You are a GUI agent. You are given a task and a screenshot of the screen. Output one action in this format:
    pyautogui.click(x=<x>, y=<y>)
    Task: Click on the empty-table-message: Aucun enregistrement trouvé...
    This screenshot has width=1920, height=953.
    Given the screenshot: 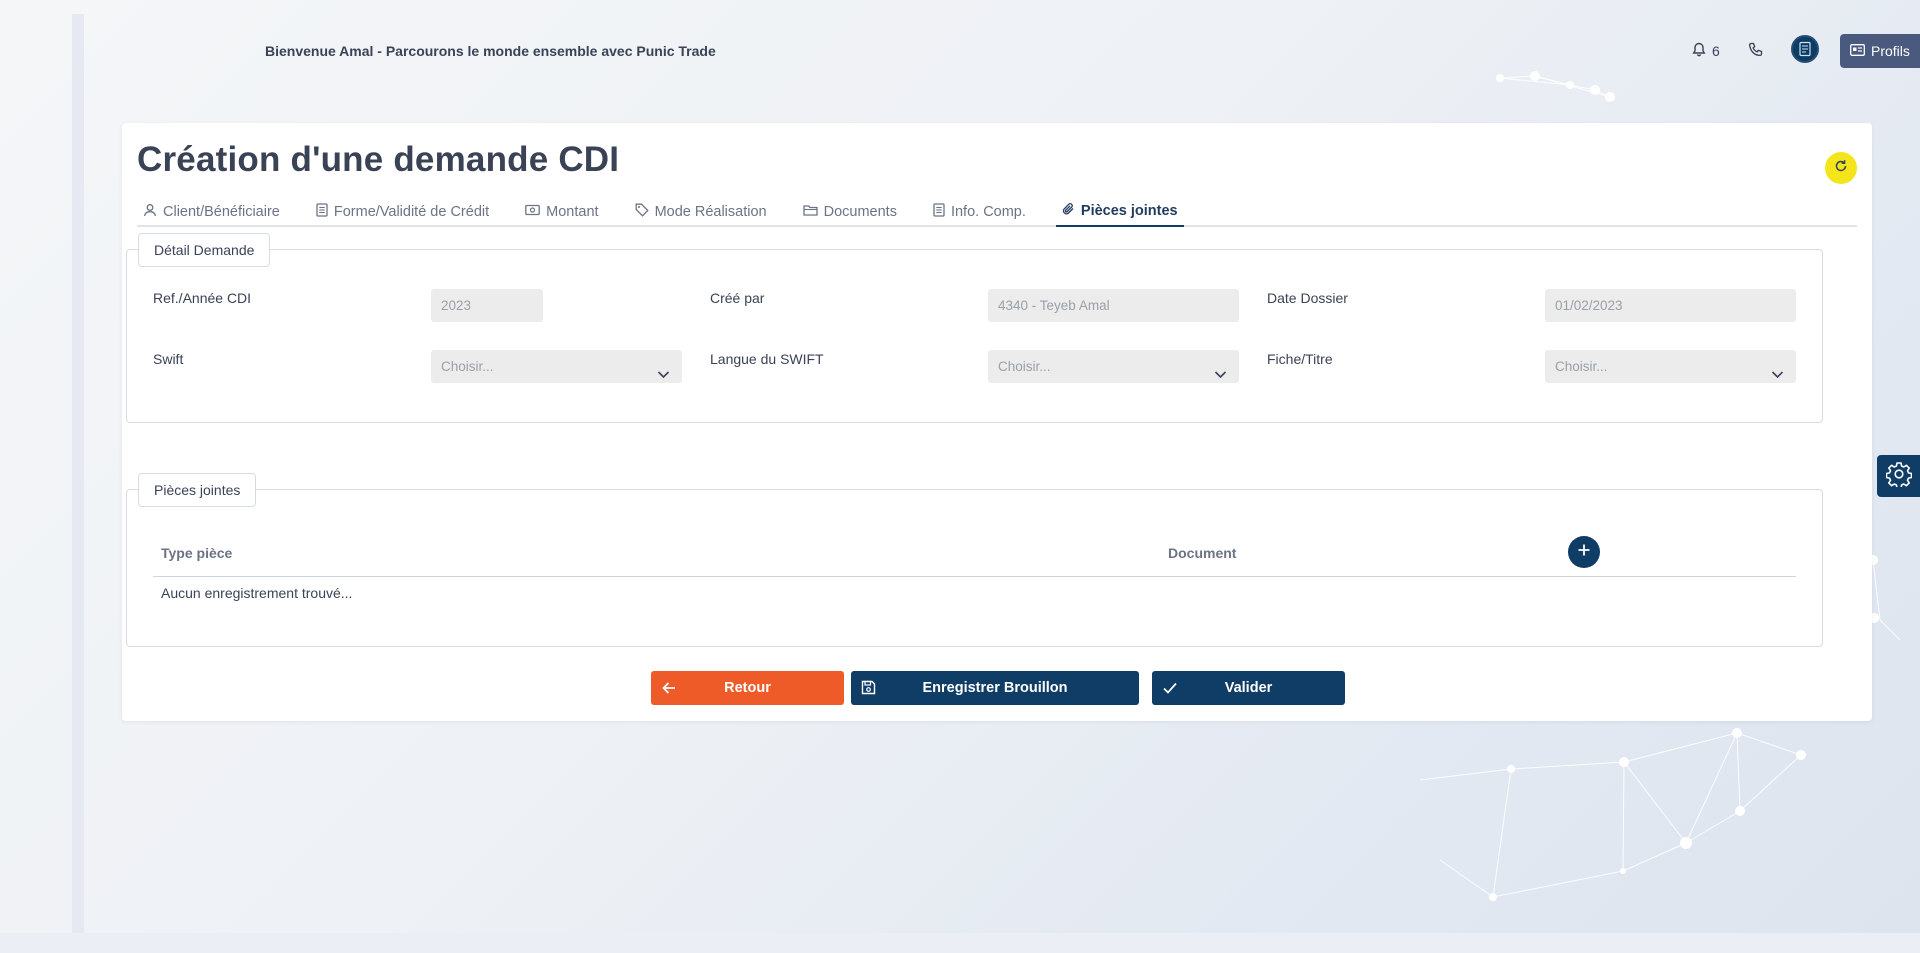 What is the action you would take?
    pyautogui.click(x=257, y=593)
    